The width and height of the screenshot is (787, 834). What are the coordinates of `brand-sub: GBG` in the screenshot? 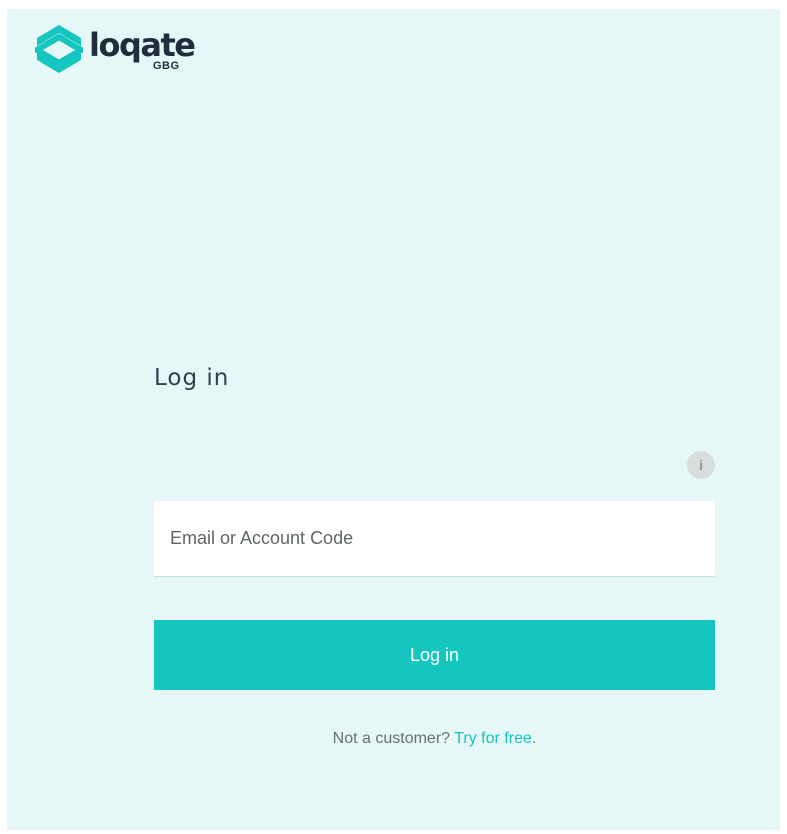 It's located at (166, 66).